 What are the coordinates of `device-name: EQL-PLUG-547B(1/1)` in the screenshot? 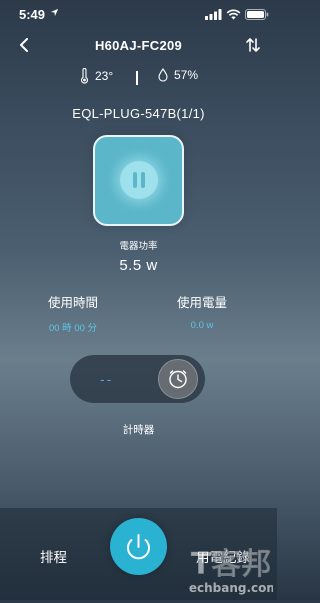 It's located at (138, 113).